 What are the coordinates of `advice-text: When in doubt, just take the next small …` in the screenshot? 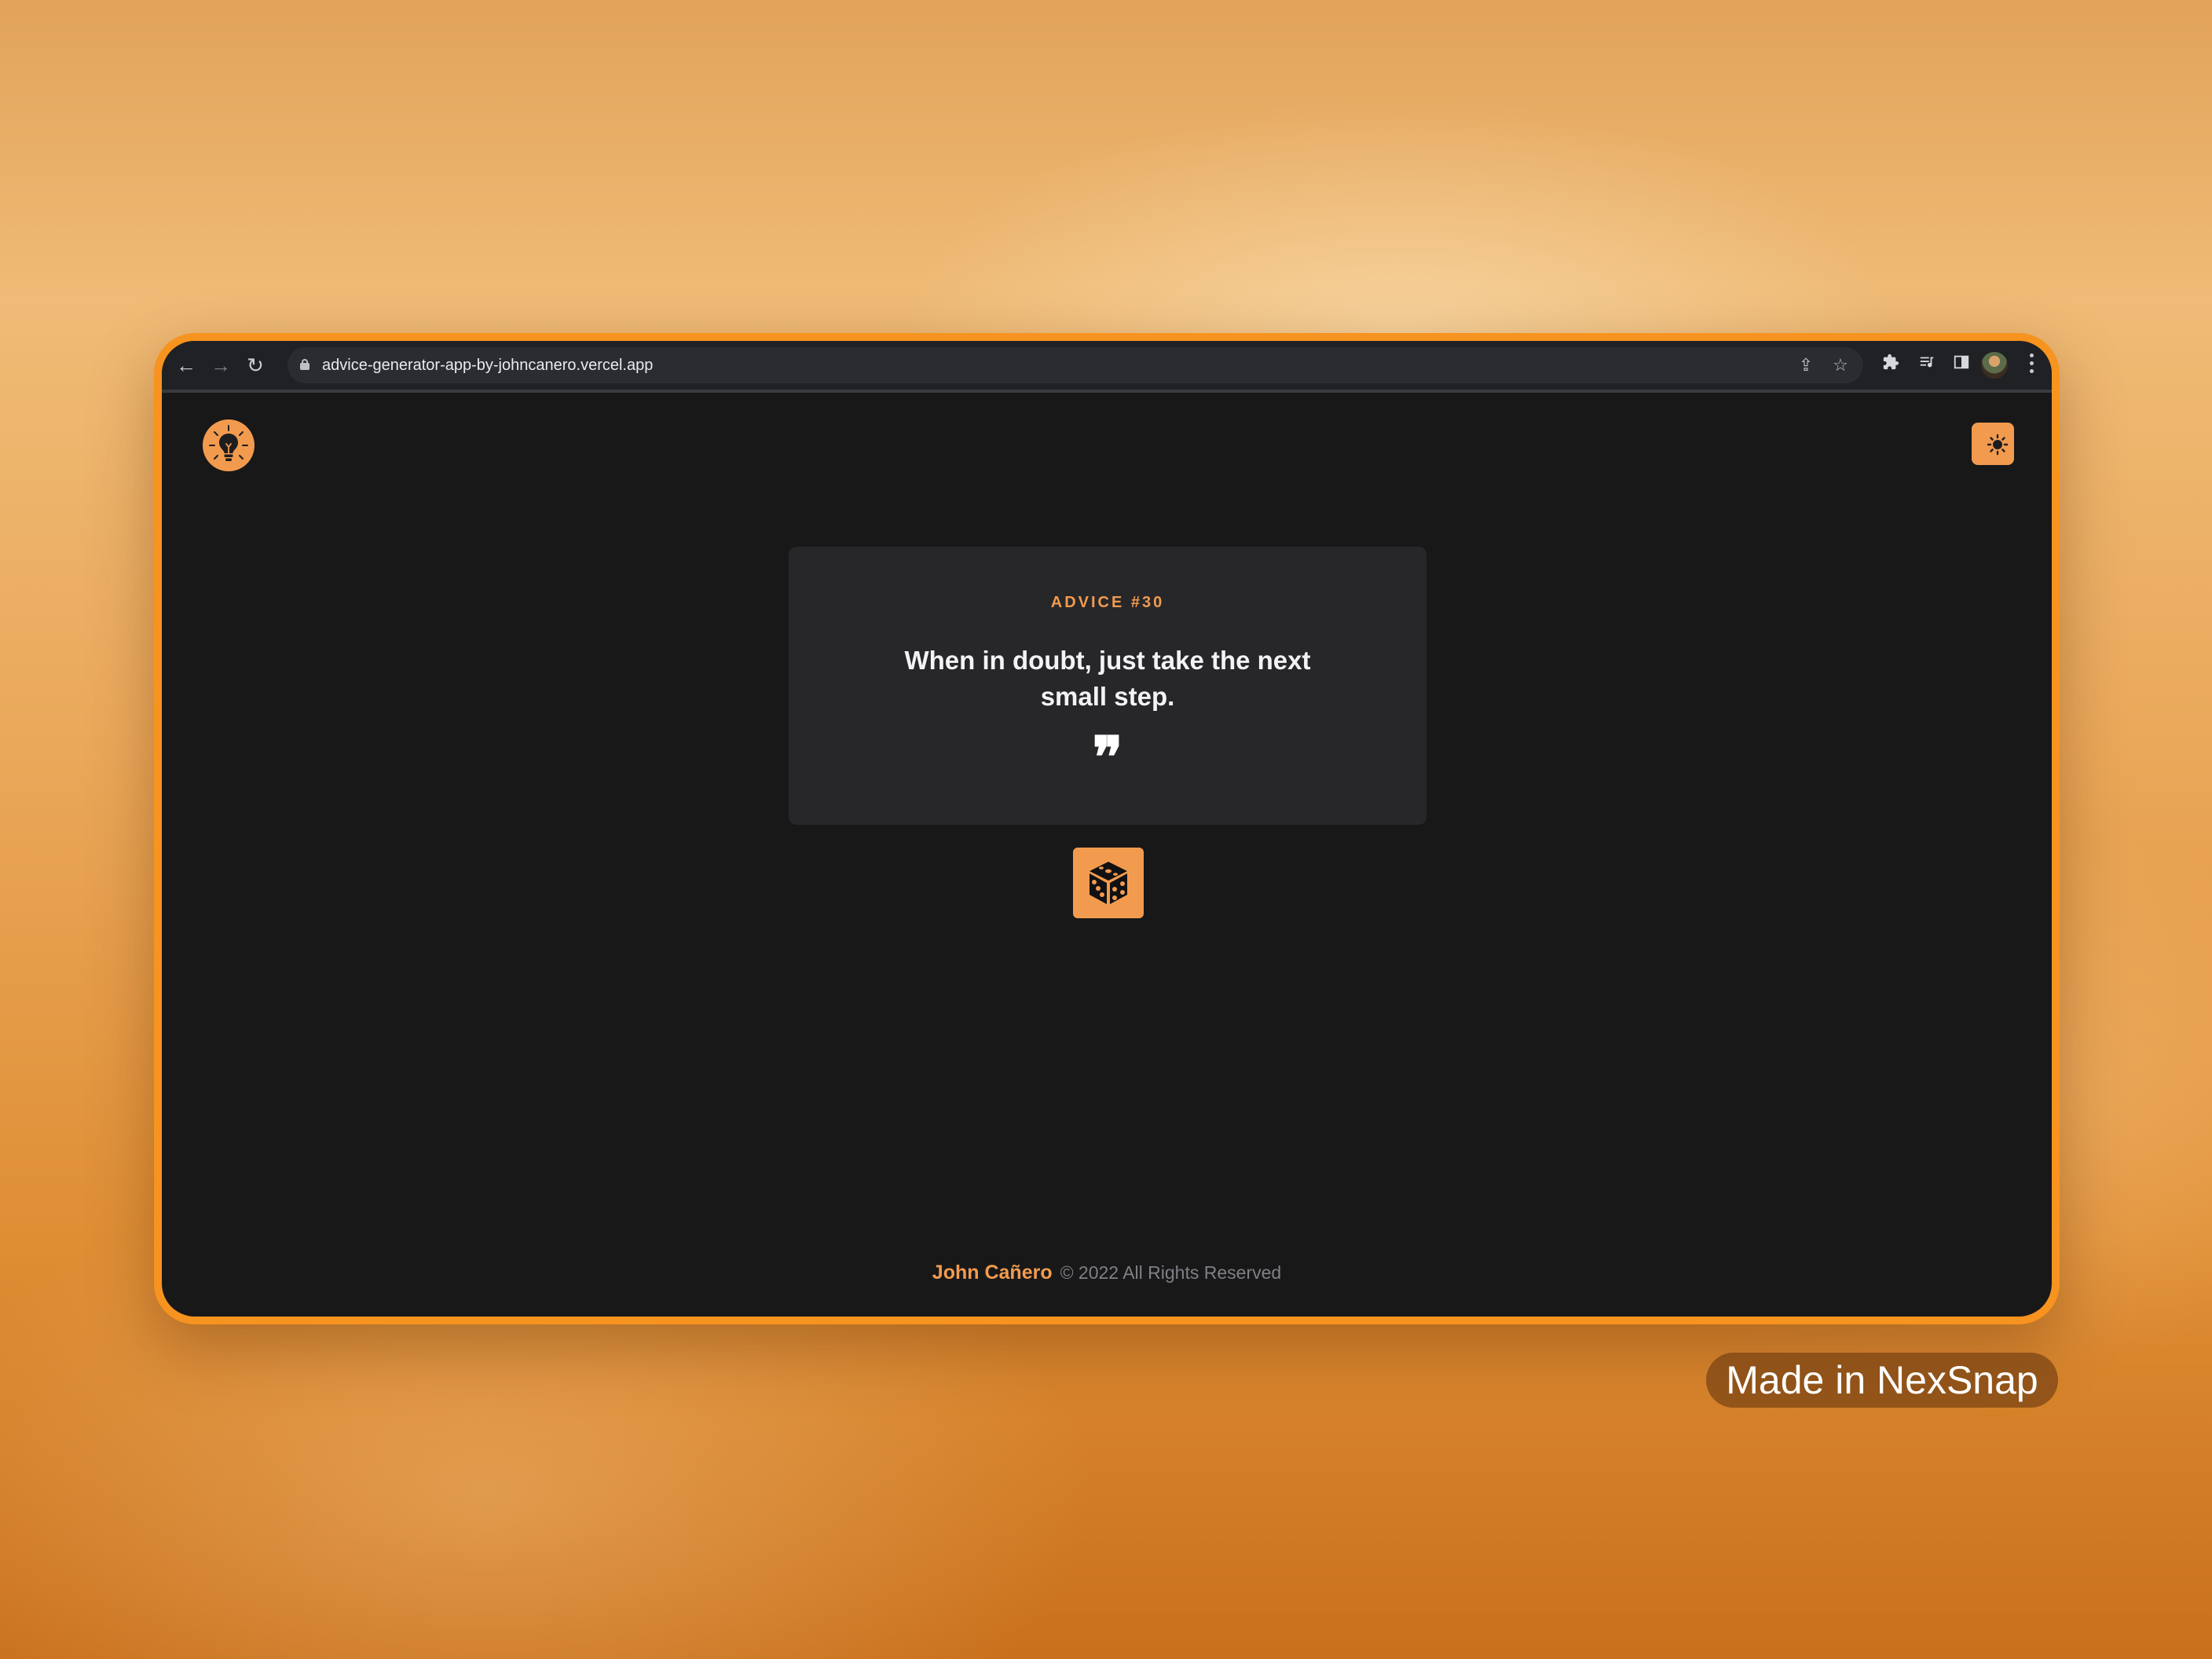 It's located at (1107, 678).